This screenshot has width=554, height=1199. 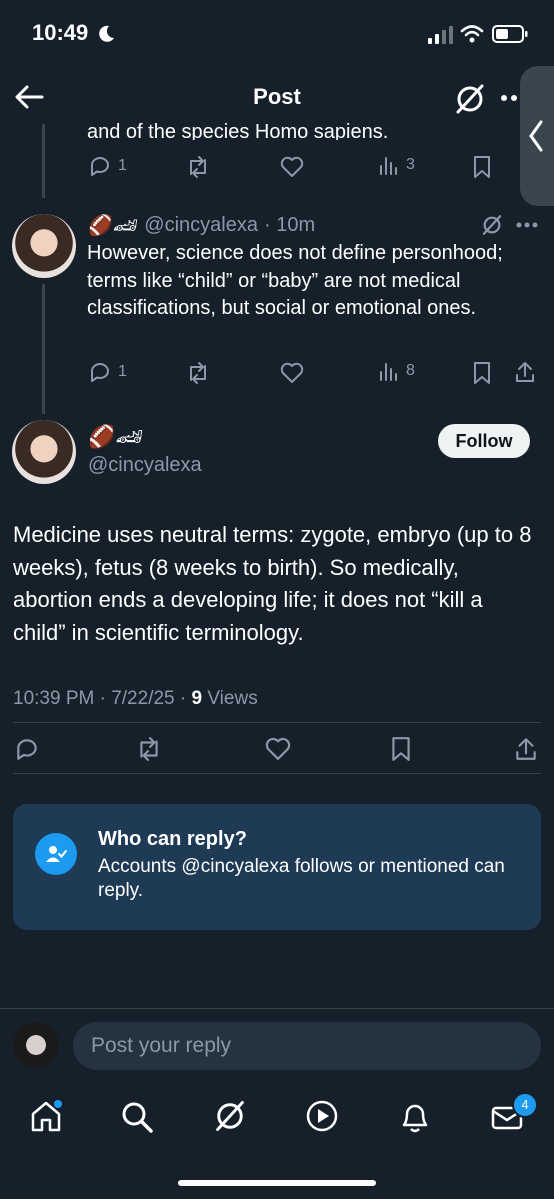 What do you see at coordinates (415, 1117) in the screenshot?
I see `bell-icon` at bounding box center [415, 1117].